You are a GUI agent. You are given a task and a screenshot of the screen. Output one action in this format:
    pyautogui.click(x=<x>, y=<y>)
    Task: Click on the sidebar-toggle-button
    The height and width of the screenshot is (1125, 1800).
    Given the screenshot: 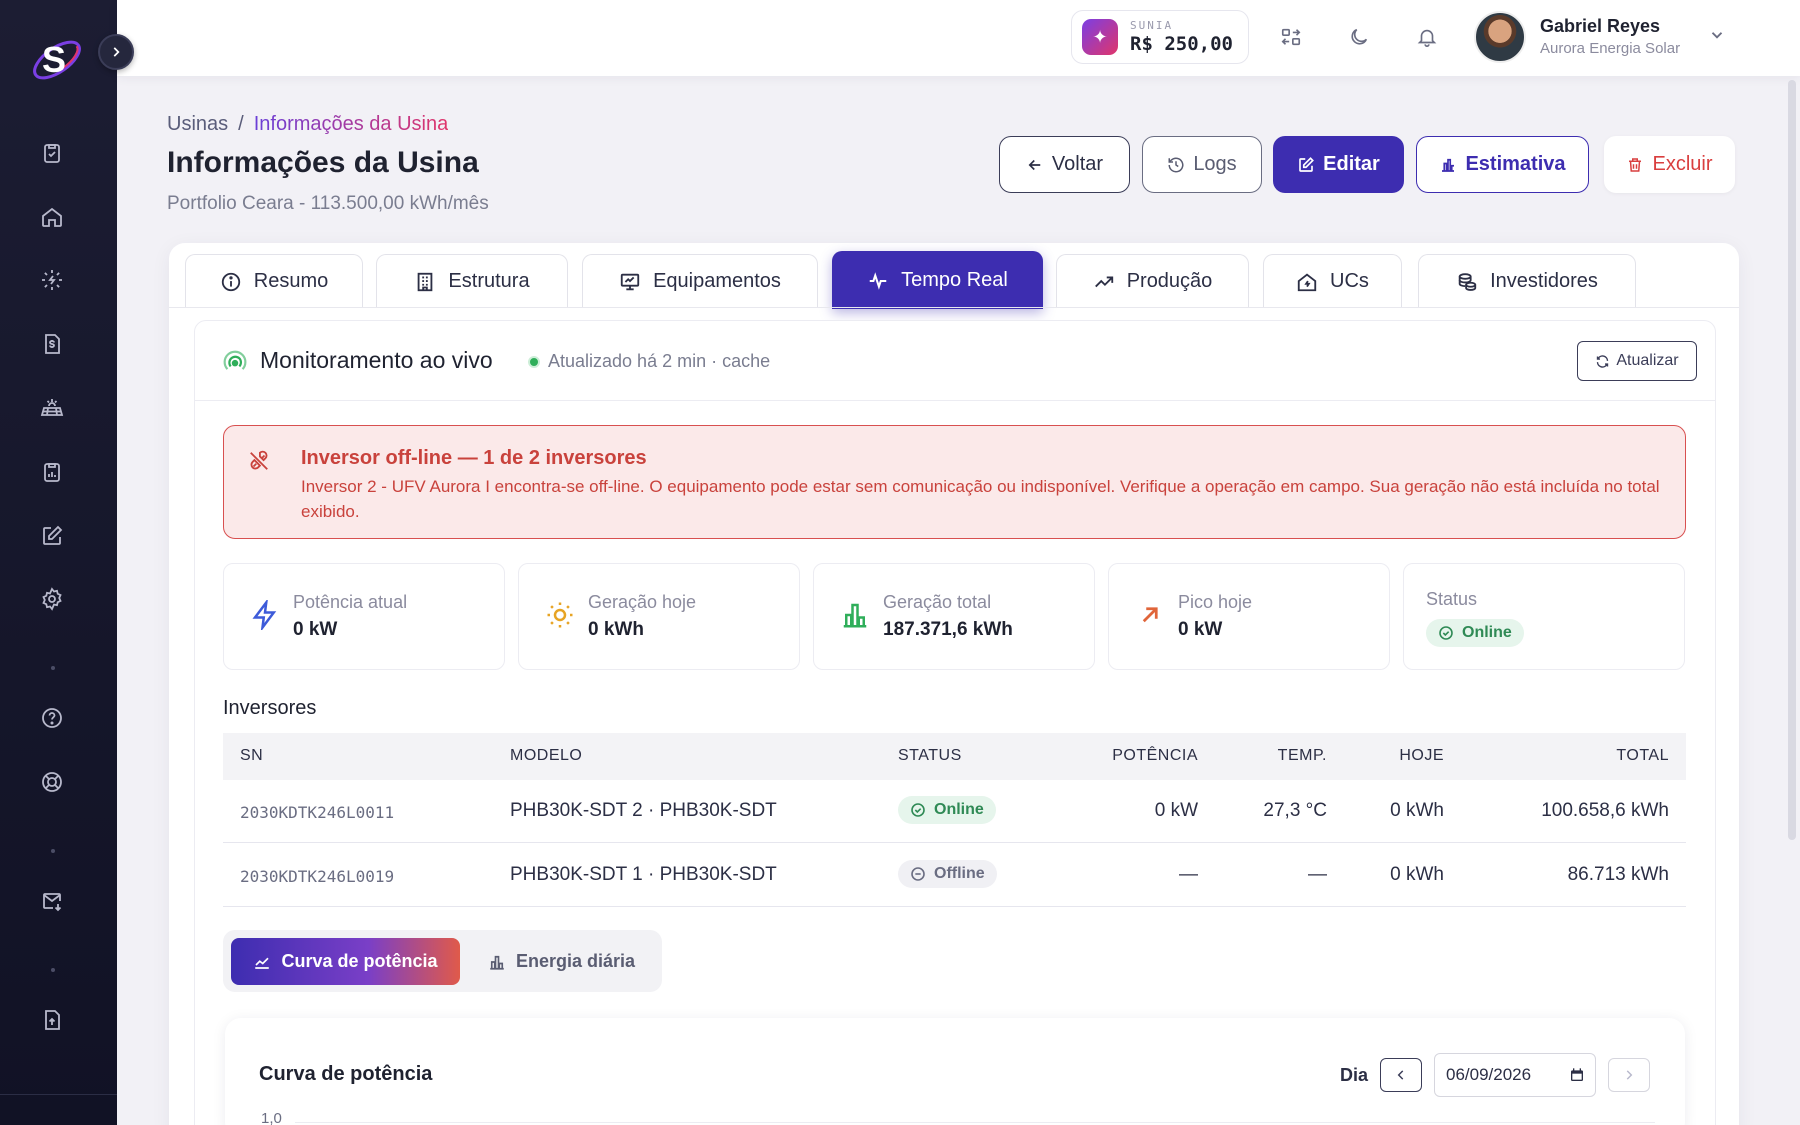 What is the action you would take?
    pyautogui.click(x=116, y=52)
    